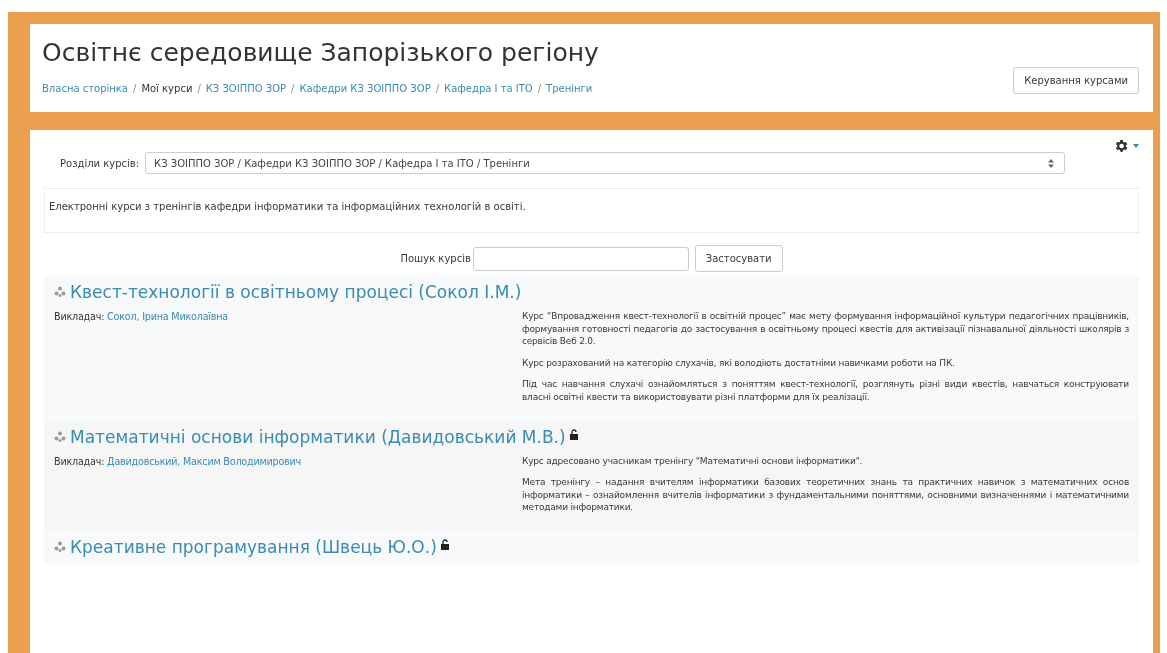  Describe the element at coordinates (825, 495) in the screenshot. I see `course-summary: Мета тренінгу – надання вчителям інформатики базових теоретичних знань та практичних навичок з математичних основ інформатики – ознайомлення вчителів інформатики з фундаментальними поняттями, основними визначеннями і математичними методами інформатики.` at that location.